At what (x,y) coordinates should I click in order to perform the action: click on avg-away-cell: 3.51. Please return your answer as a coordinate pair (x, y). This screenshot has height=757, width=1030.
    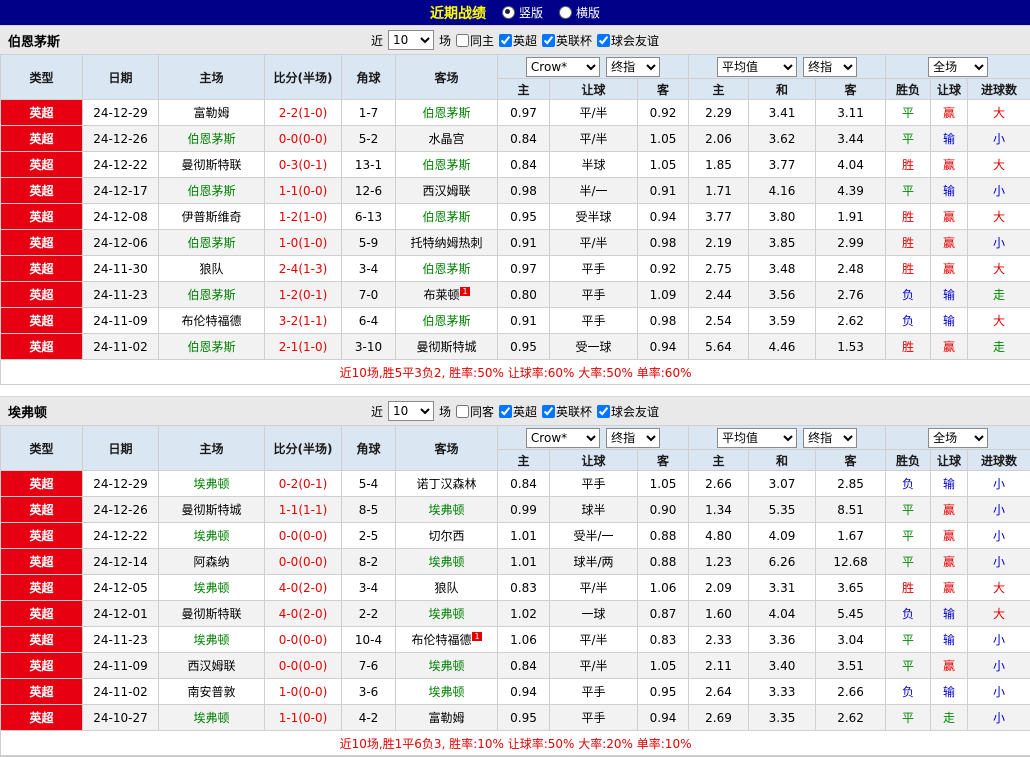
    Looking at the image, I should click on (851, 666).